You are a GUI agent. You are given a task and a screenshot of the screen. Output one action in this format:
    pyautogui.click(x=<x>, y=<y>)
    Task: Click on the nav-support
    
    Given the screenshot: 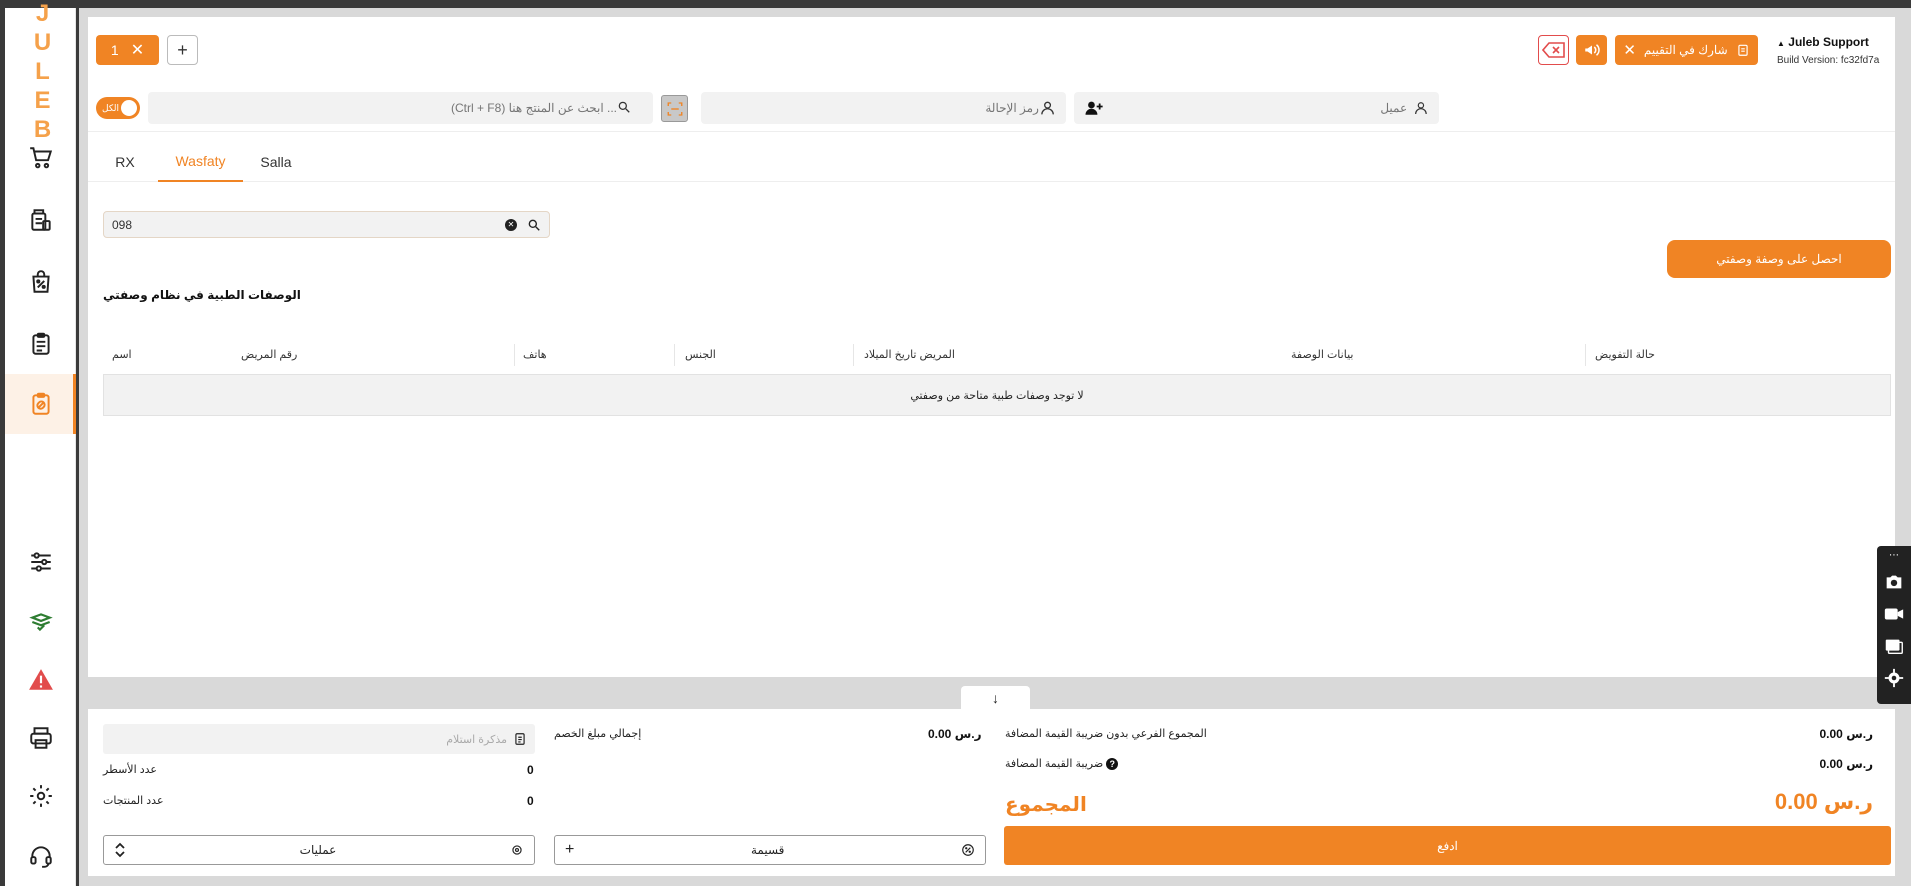 What is the action you would take?
    pyautogui.click(x=40, y=856)
    